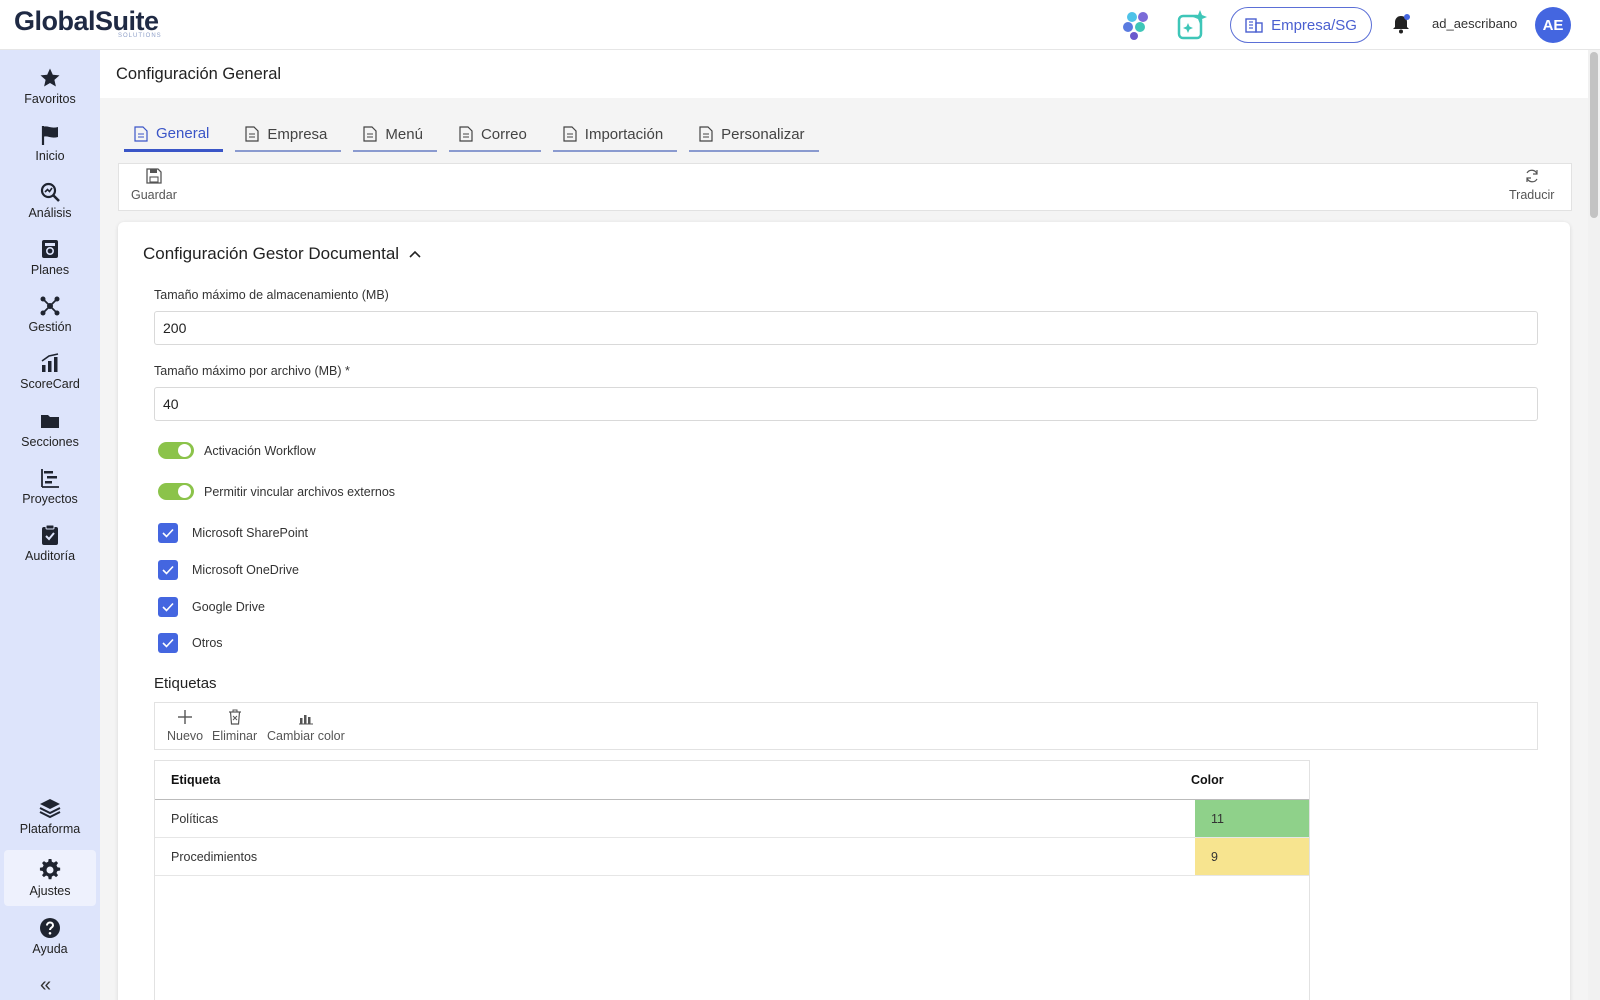  What do you see at coordinates (195, 780) in the screenshot?
I see `column-header-etiqueta: Etiqueta` at bounding box center [195, 780].